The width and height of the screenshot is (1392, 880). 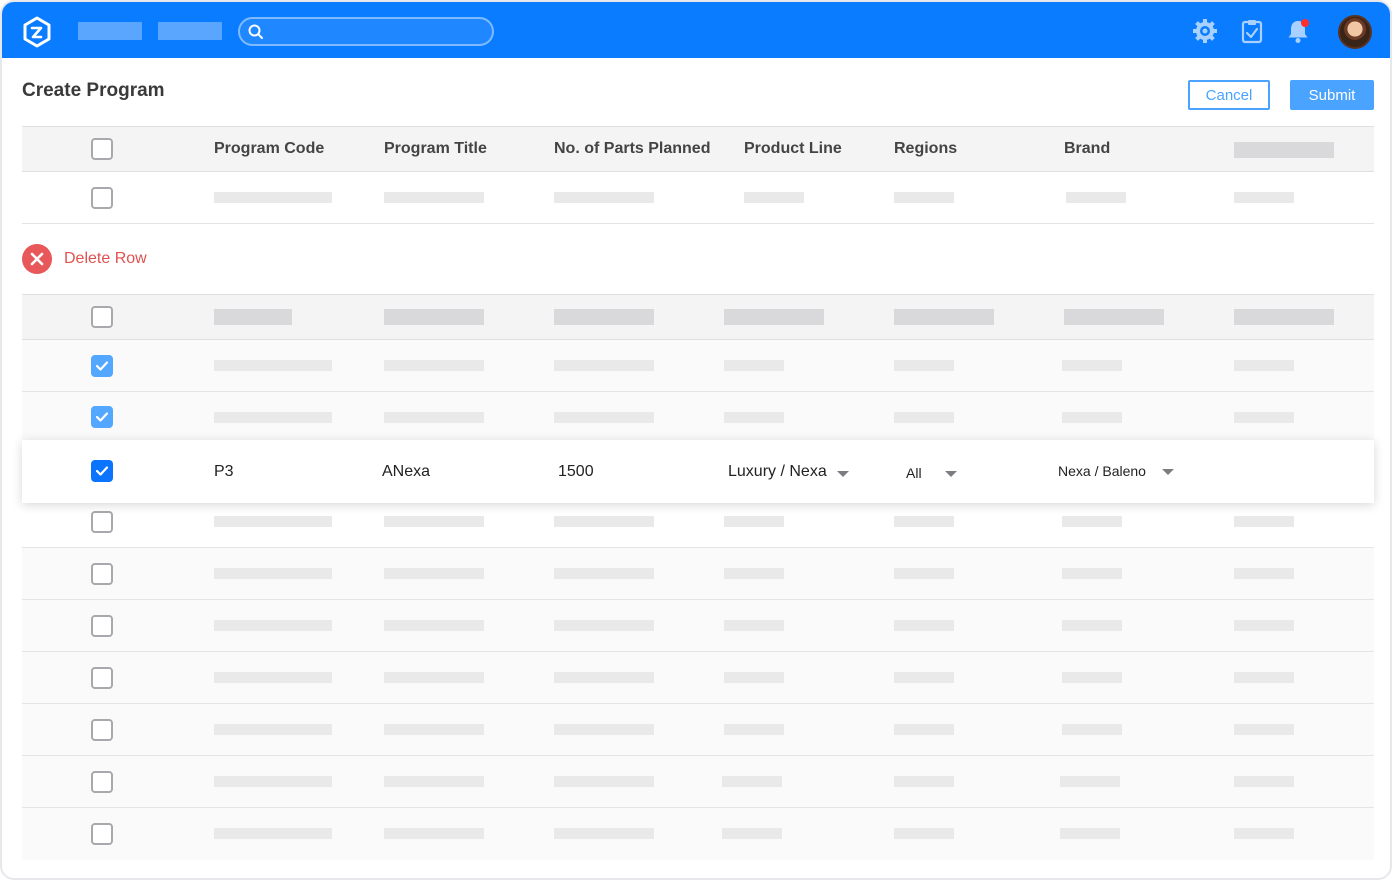 What do you see at coordinates (1355, 32) in the screenshot?
I see `avatar` at bounding box center [1355, 32].